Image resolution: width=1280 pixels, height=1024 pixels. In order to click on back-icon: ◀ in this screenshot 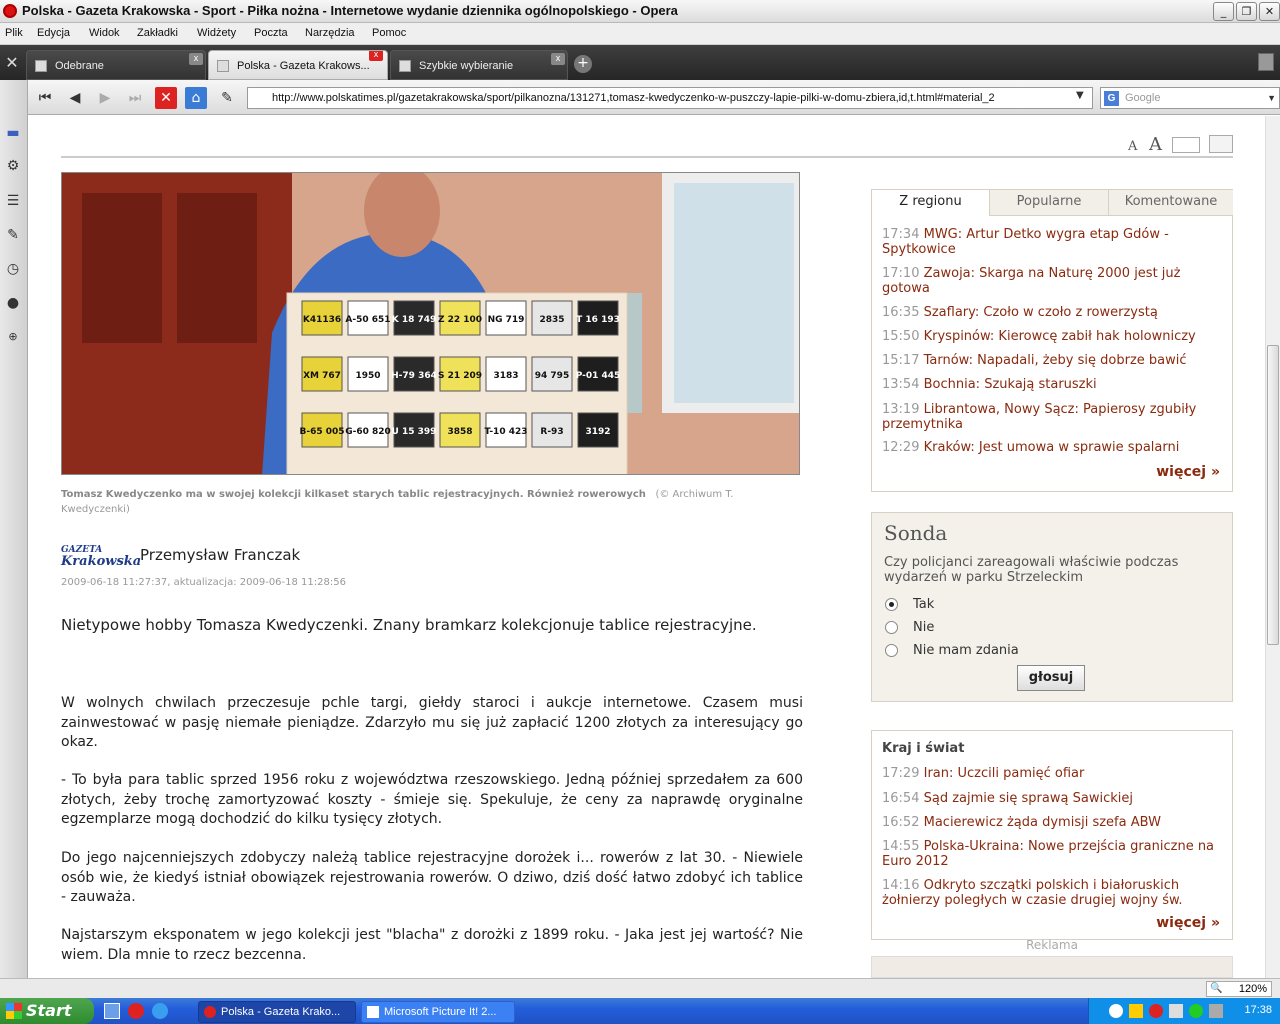, I will do `click(75, 98)`.